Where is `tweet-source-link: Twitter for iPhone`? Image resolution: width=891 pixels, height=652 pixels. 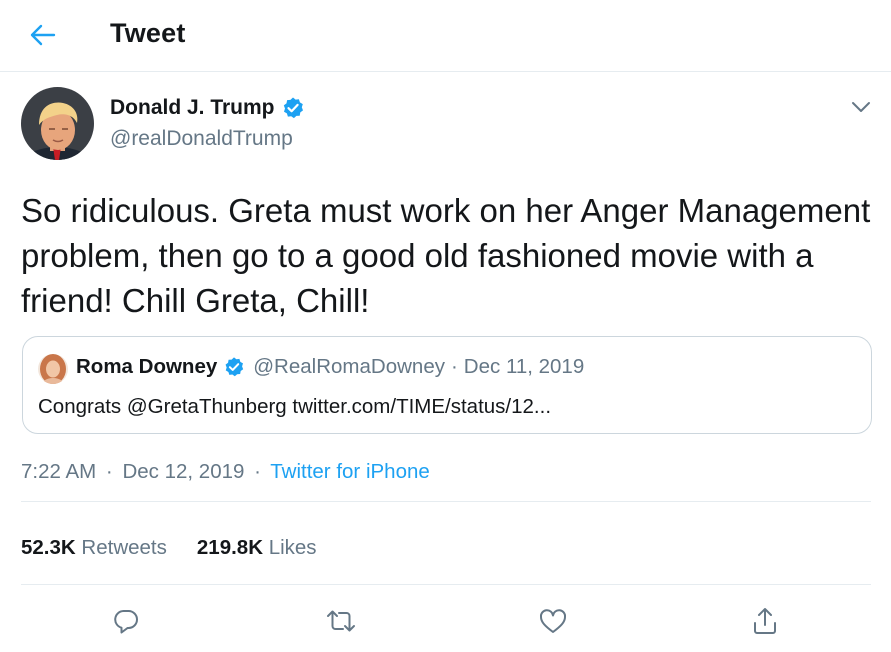 tweet-source-link: Twitter for iPhone is located at coordinates (350, 471).